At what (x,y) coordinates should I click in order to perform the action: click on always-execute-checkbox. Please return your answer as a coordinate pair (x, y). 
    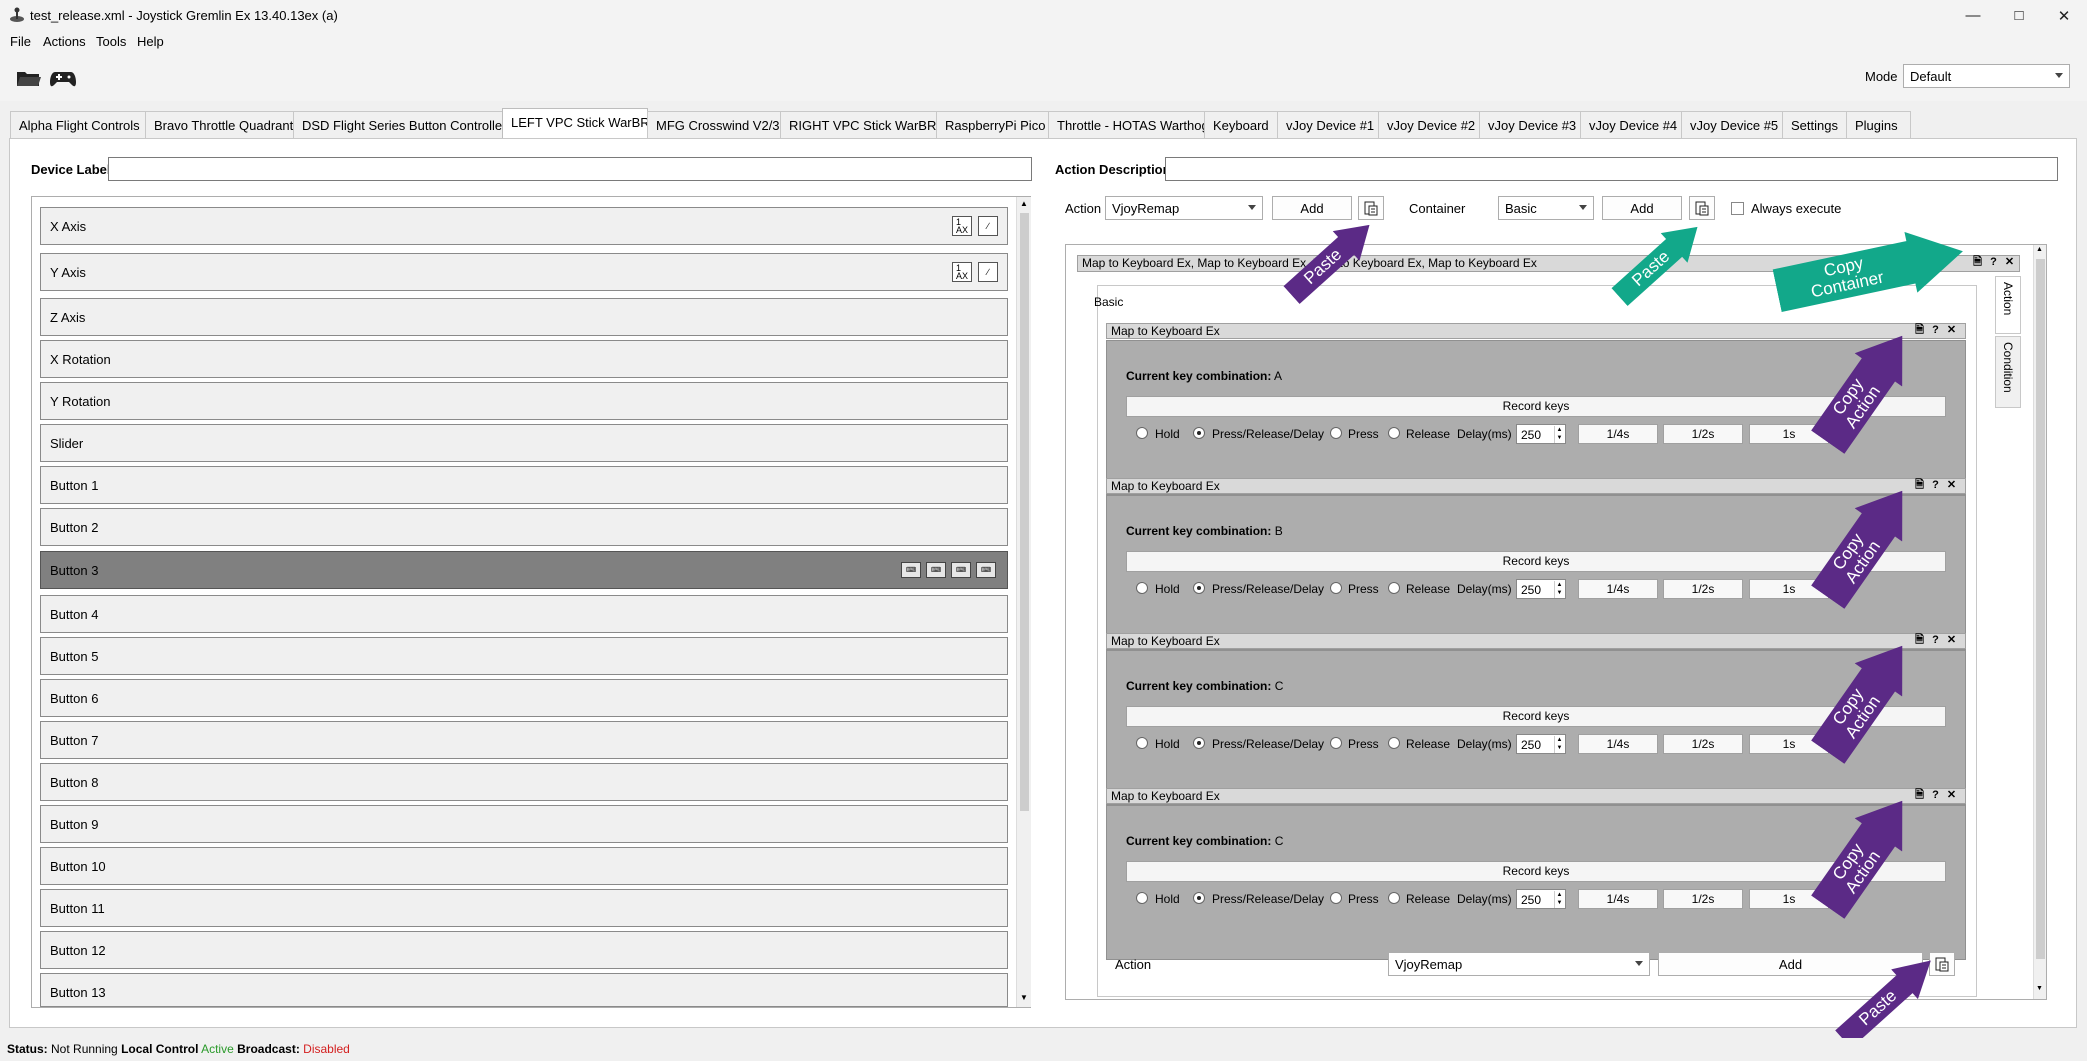
    Looking at the image, I should click on (1737, 208).